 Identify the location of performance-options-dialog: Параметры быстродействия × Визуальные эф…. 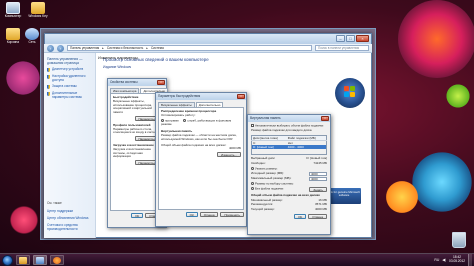
(201, 159).